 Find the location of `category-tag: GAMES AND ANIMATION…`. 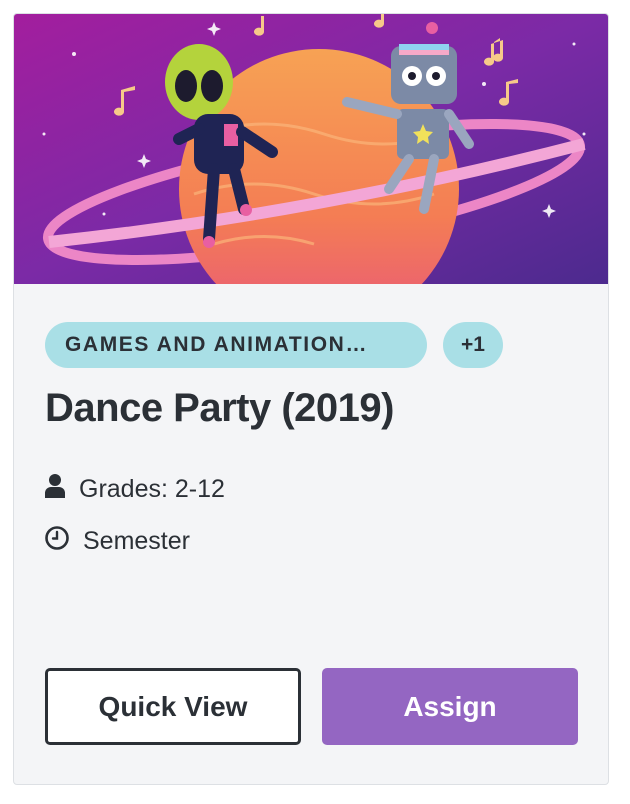

category-tag: GAMES AND ANIMATION… is located at coordinates (236, 345).